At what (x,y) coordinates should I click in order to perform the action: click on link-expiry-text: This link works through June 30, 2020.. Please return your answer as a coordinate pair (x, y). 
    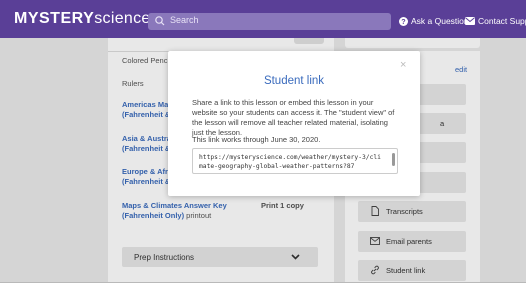
    Looking at the image, I should click on (256, 139).